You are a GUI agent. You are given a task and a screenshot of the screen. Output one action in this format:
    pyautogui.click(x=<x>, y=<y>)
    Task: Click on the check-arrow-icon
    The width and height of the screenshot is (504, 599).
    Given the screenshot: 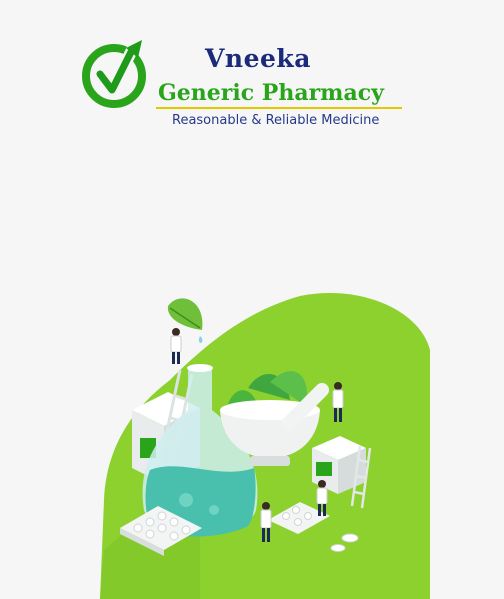 What is the action you would take?
    pyautogui.click(x=114, y=74)
    